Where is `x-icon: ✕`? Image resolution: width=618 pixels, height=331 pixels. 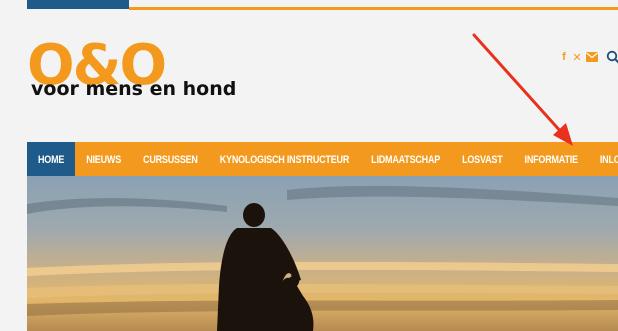
x-icon: ✕ is located at coordinates (577, 57).